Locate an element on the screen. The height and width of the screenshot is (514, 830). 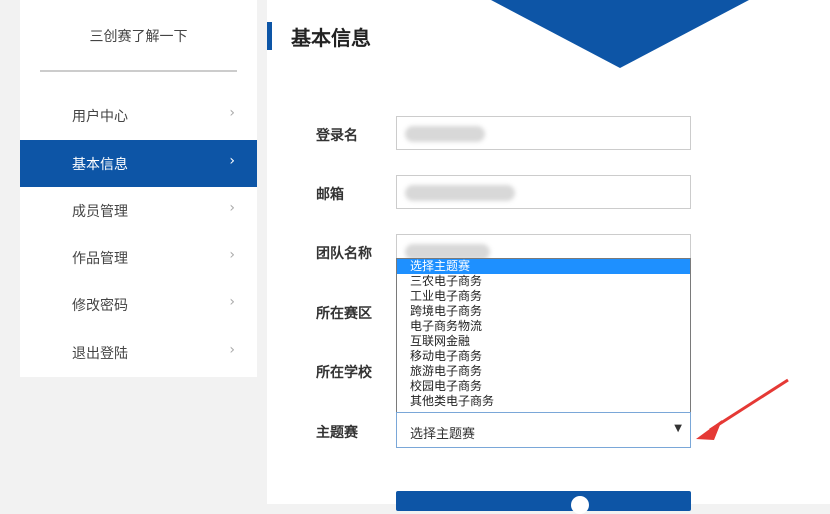
login-name-input is located at coordinates (543, 133).